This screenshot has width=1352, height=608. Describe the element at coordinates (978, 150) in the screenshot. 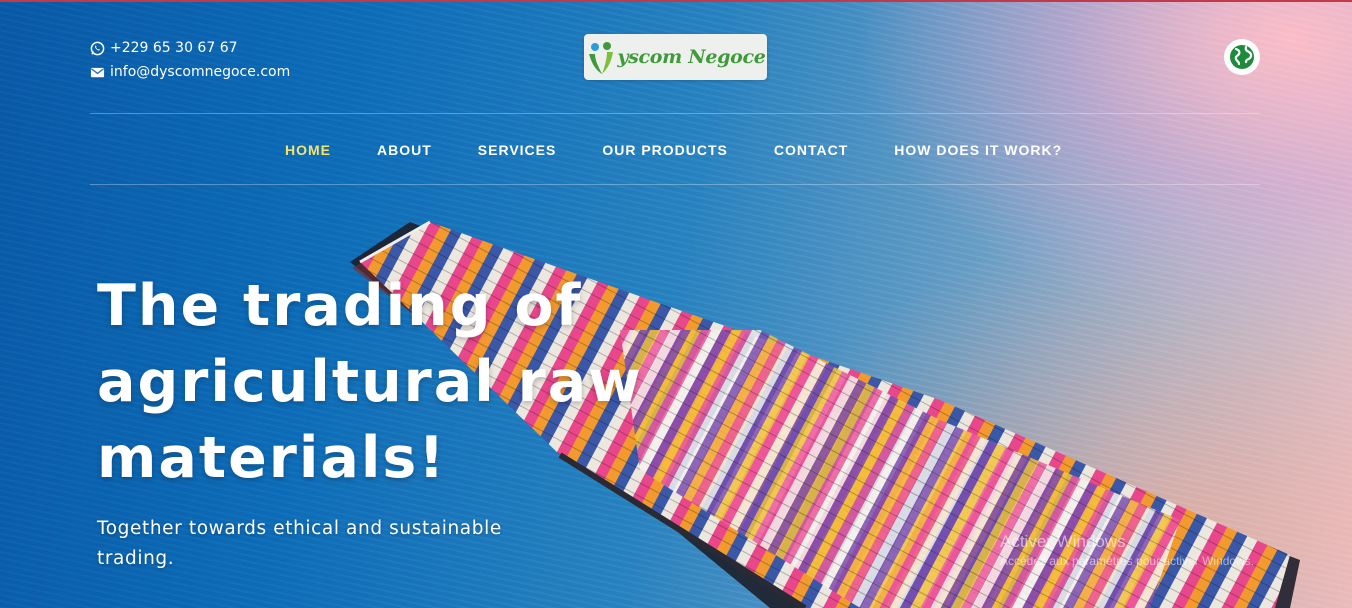

I see `nav-item-how-it-works: HOW DOES IT WORK?` at that location.